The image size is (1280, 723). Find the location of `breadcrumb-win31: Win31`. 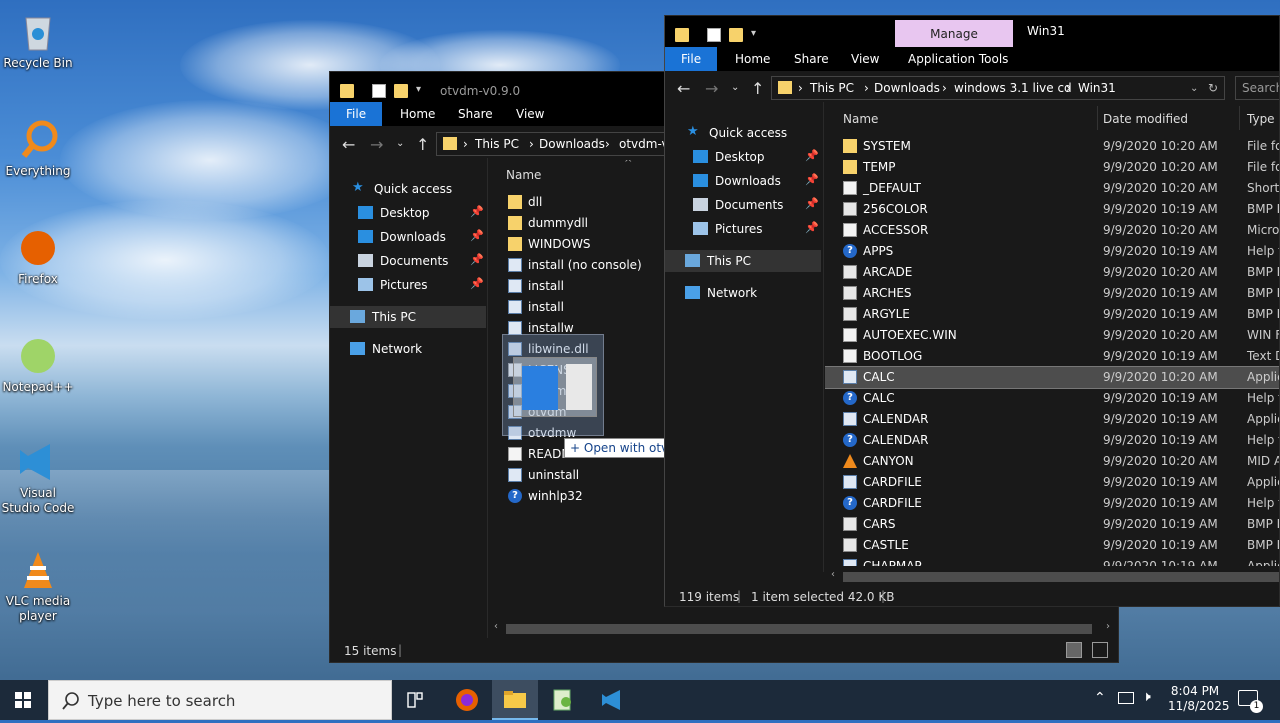

breadcrumb-win31: Win31 is located at coordinates (1097, 88).